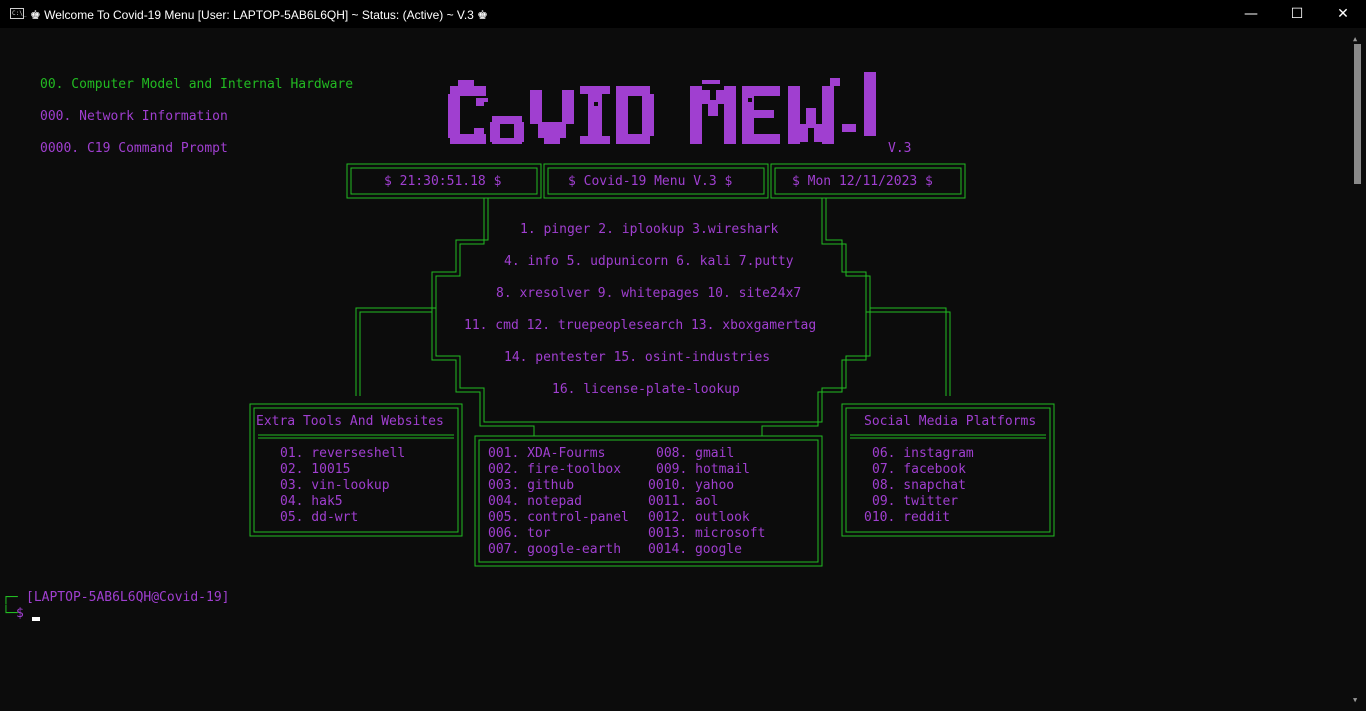  Describe the element at coordinates (10, 597) in the screenshot. I see `prompt-corner-top: ┌─` at that location.